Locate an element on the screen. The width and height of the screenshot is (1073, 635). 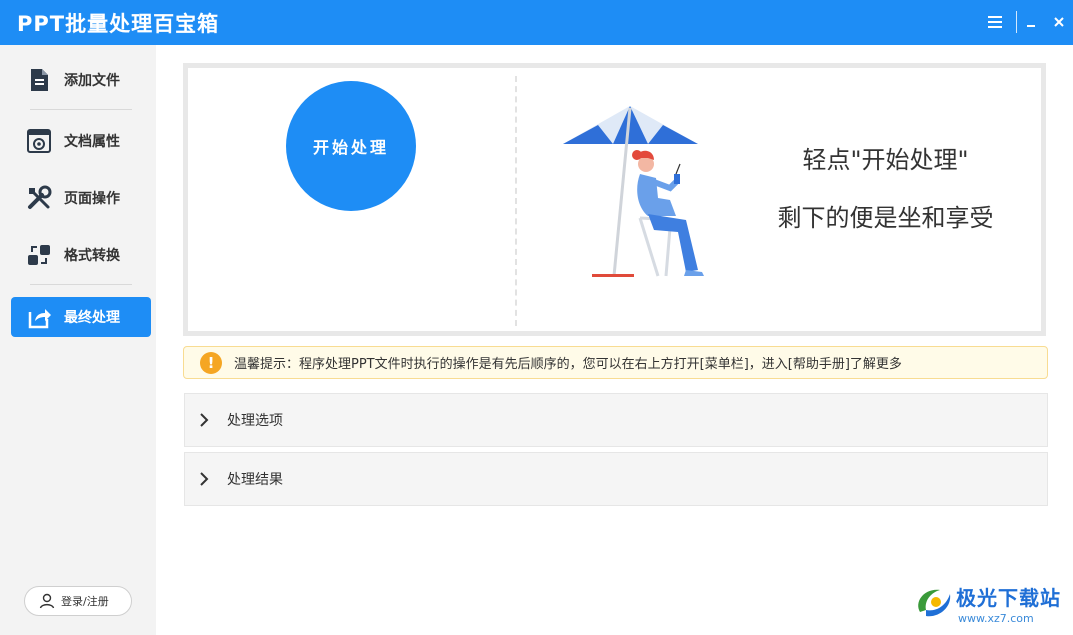
app-title: PPT批量处理百宝箱 is located at coordinates (118, 24).